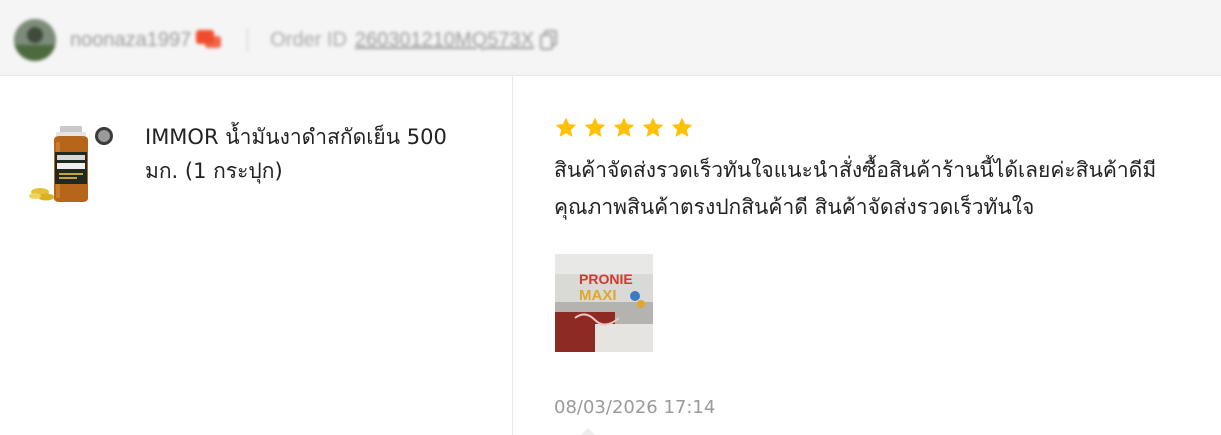  Describe the element at coordinates (35, 40) in the screenshot. I see `avatar` at that location.